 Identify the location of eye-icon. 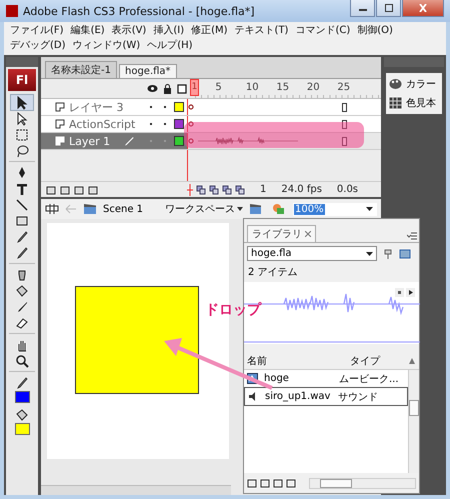
(152, 88).